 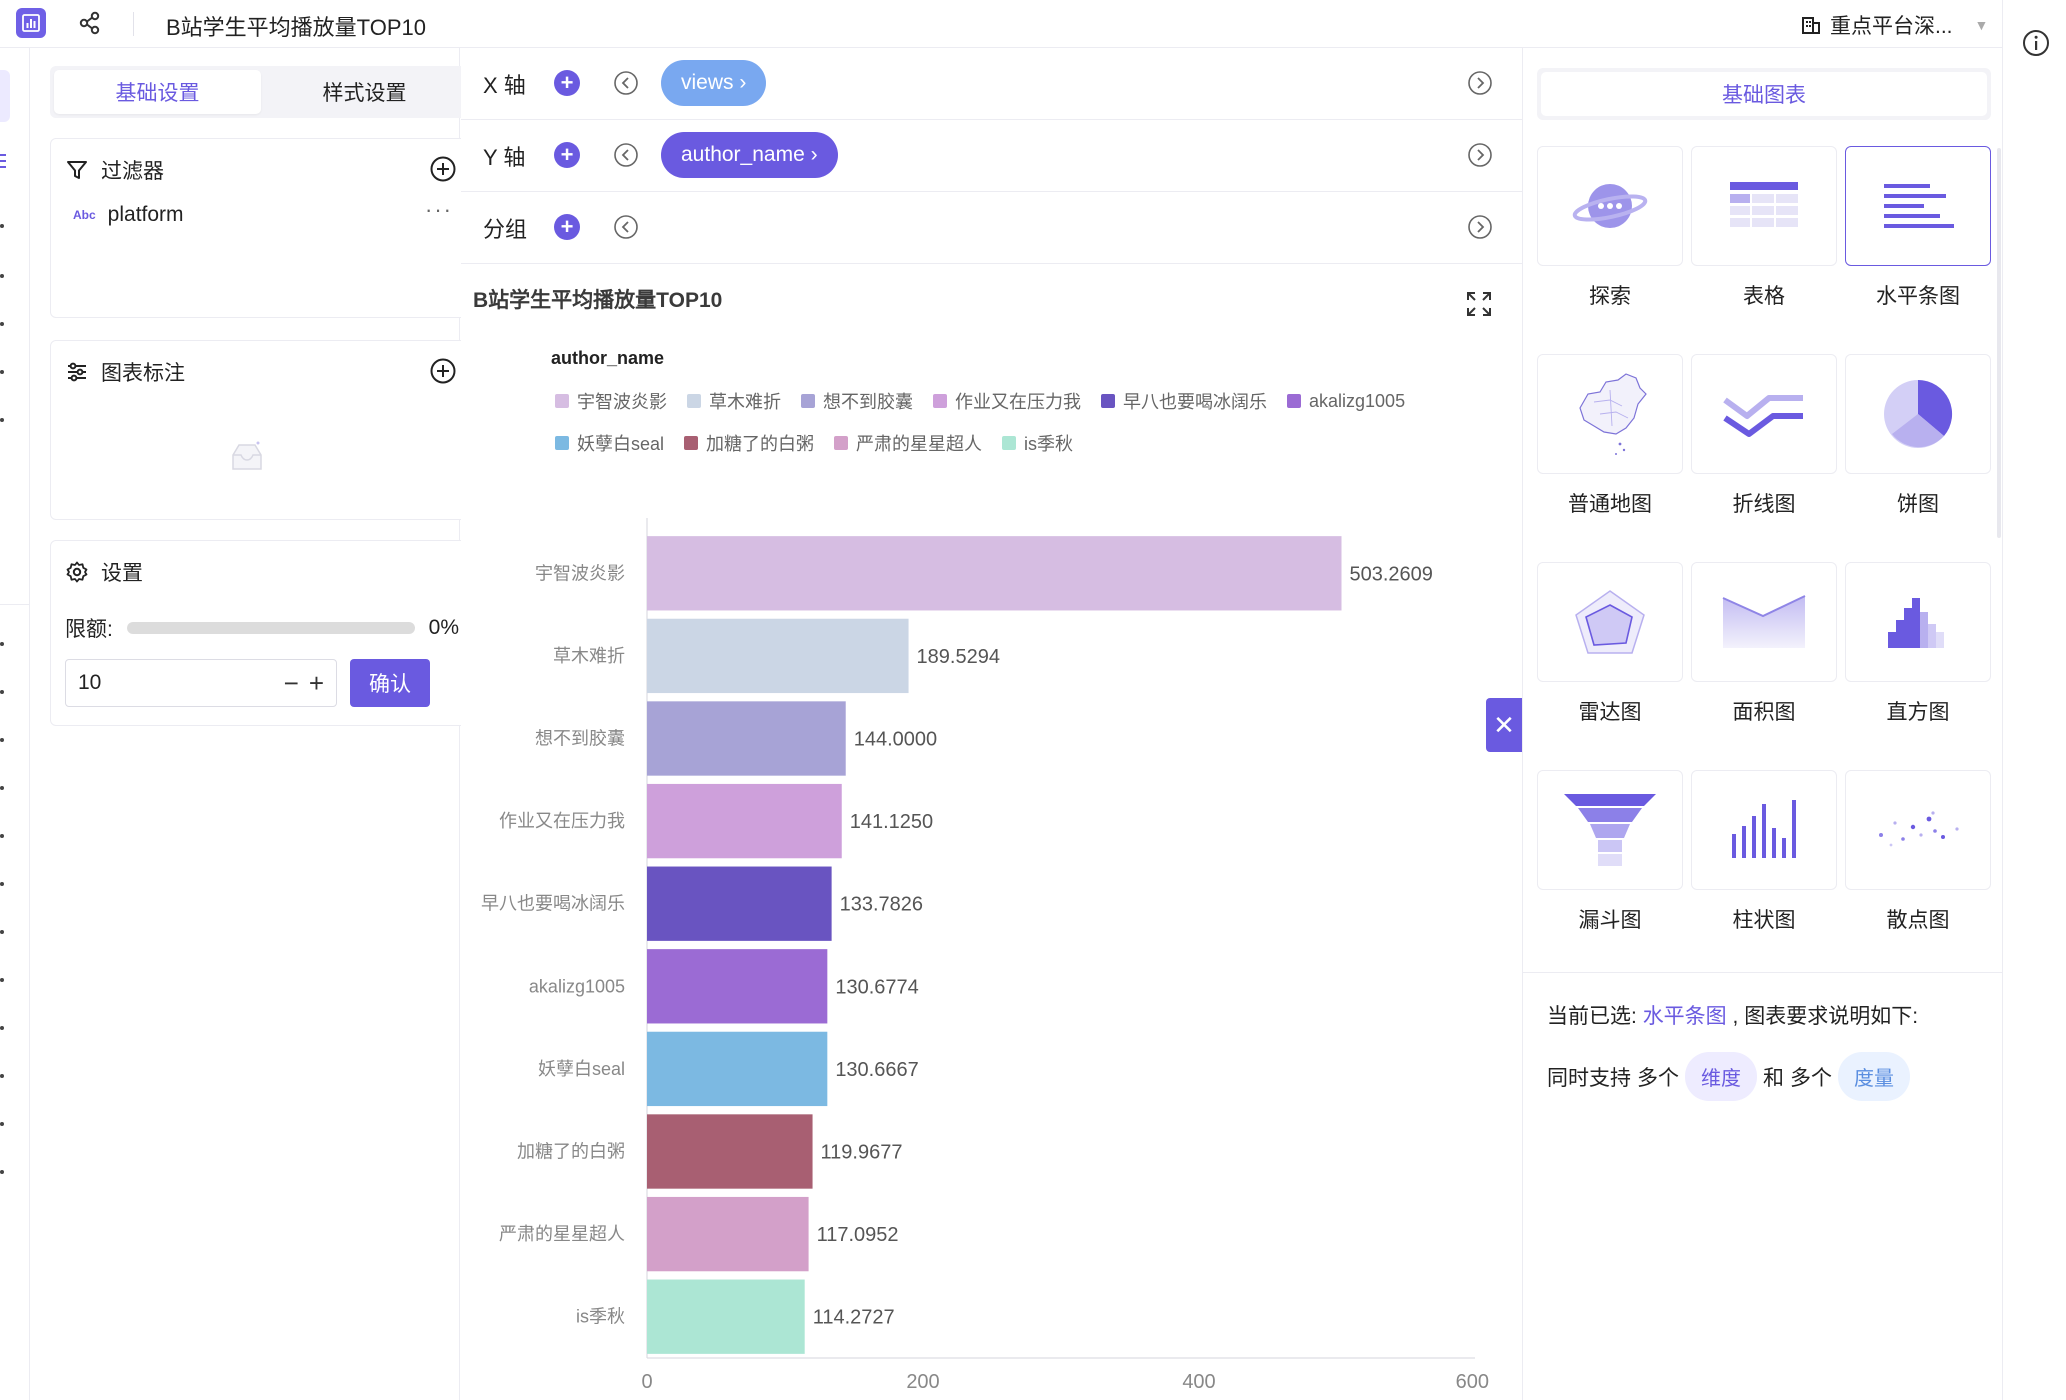 I want to click on chart-title: B站学生平均播放量TOP10, so click(x=598, y=300).